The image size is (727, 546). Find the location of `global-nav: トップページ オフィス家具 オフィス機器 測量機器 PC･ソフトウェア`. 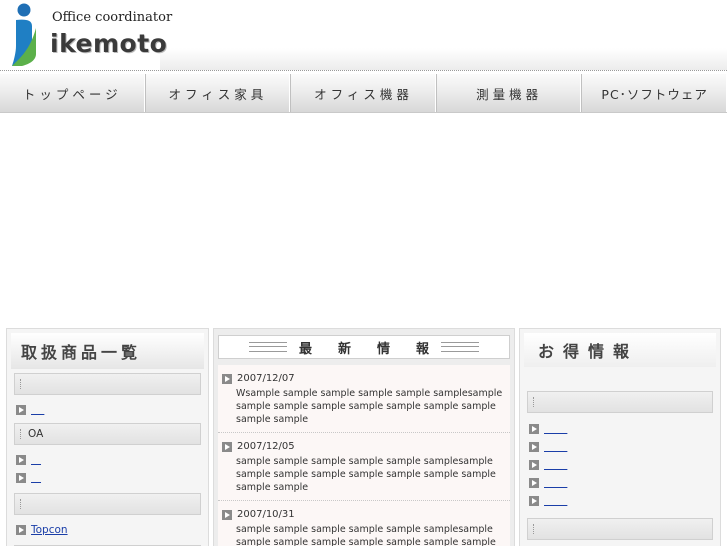

global-nav: トップページ オフィス家具 オフィス機器 測量機器 PC･ソフトウェア is located at coordinates (363, 93).